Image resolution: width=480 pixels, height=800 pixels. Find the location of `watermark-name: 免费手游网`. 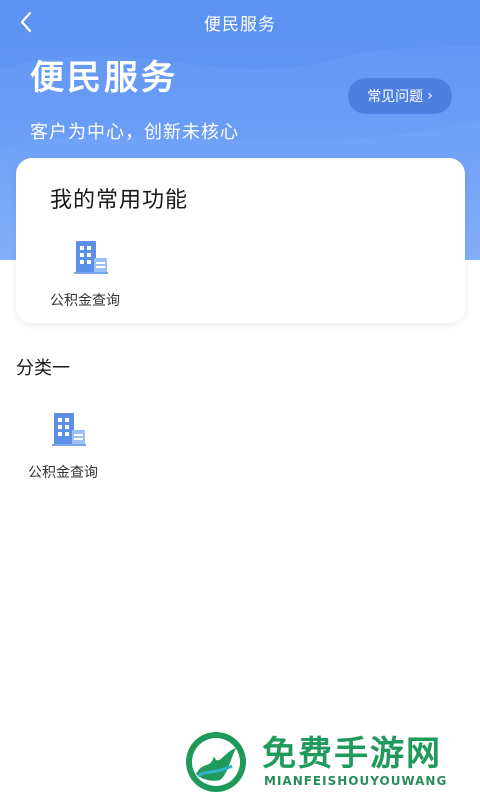

watermark-name: 免费手游网 is located at coordinates (352, 754).